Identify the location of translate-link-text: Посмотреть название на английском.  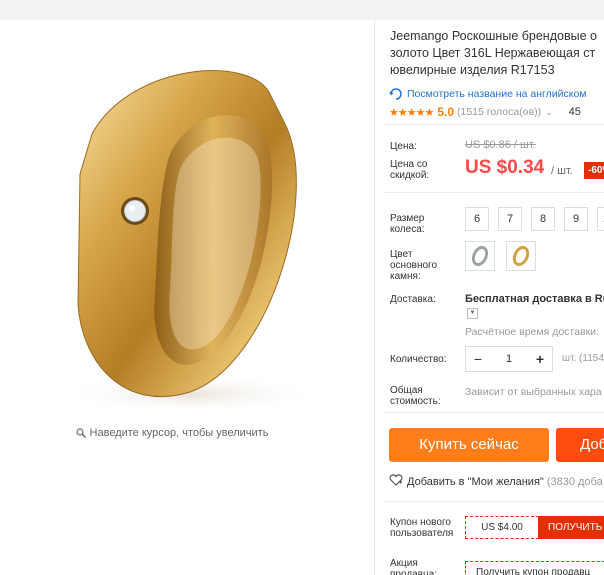
(497, 94).